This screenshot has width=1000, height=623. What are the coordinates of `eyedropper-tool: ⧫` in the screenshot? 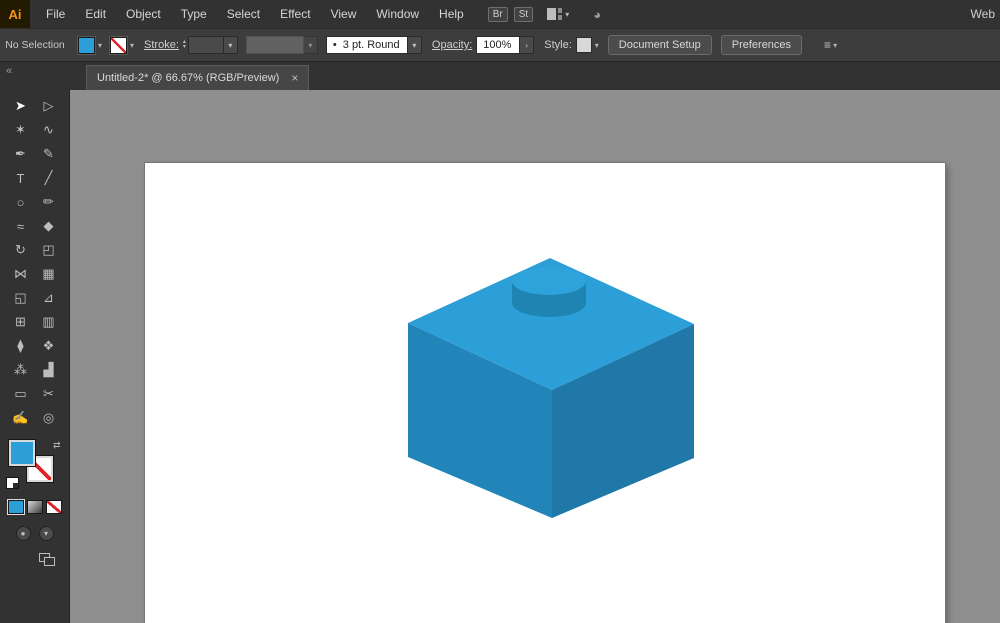 It's located at (21, 346).